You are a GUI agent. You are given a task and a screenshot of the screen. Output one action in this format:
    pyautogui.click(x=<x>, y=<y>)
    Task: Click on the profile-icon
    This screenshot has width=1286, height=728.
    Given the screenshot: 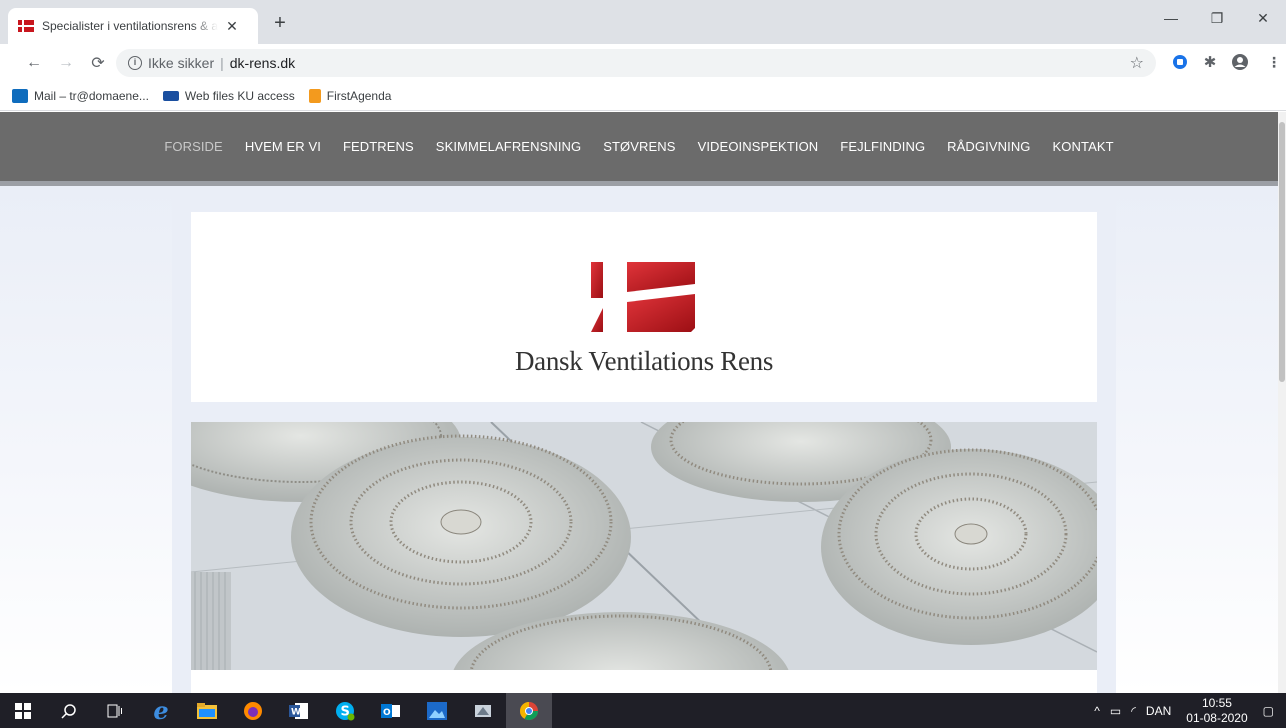 What is the action you would take?
    pyautogui.click(x=1240, y=62)
    